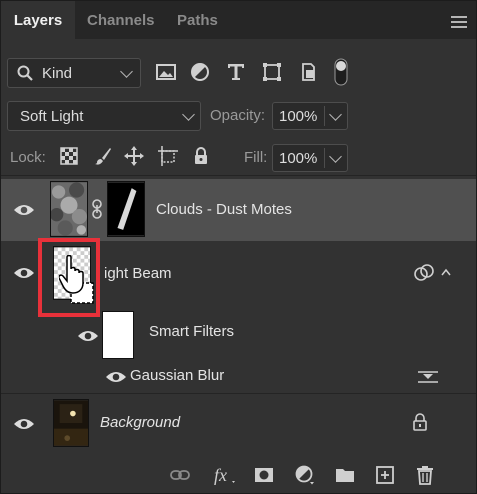  Describe the element at coordinates (52, 116) in the screenshot. I see `blend-mode-value: Soft Light` at that location.